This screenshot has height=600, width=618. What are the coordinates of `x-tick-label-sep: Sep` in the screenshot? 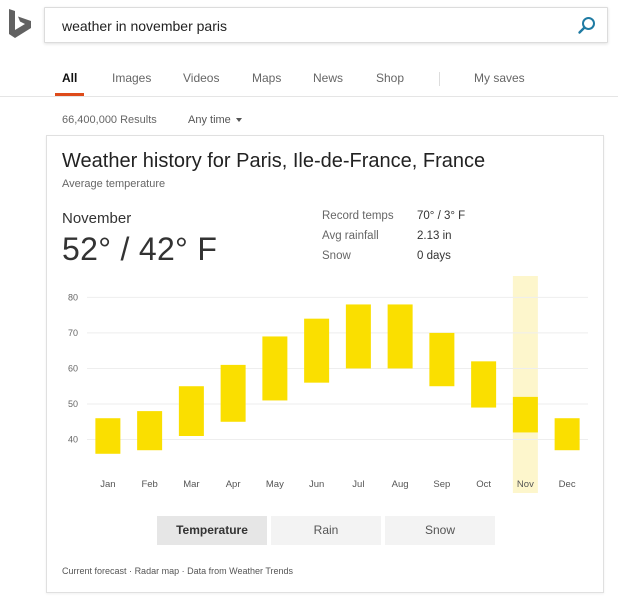 It's located at (441, 484).